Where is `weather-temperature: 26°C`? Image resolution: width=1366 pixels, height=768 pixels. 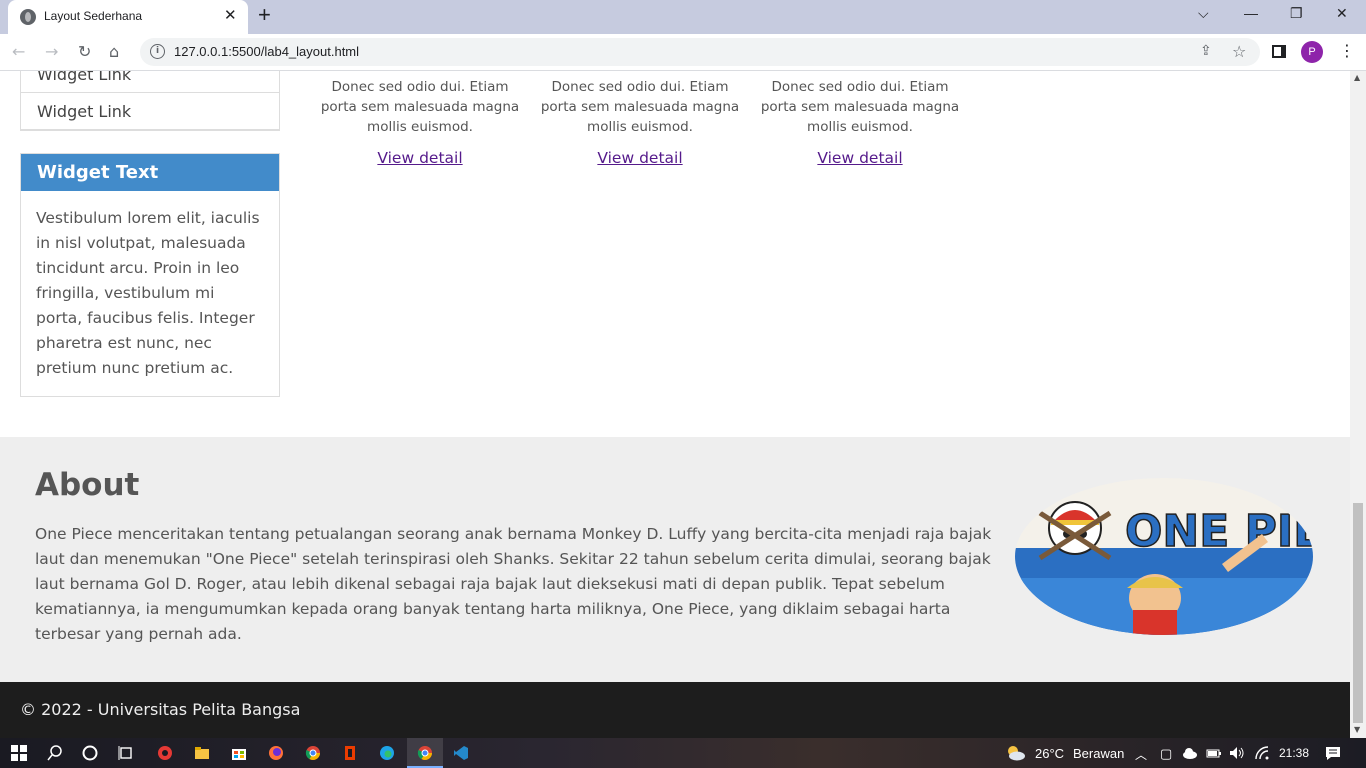
weather-temperature: 26°C is located at coordinates (1049, 753).